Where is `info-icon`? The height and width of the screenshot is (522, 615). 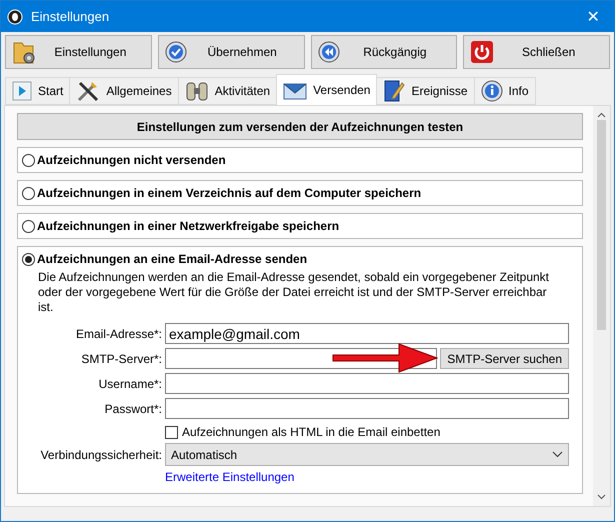 info-icon is located at coordinates (491, 91).